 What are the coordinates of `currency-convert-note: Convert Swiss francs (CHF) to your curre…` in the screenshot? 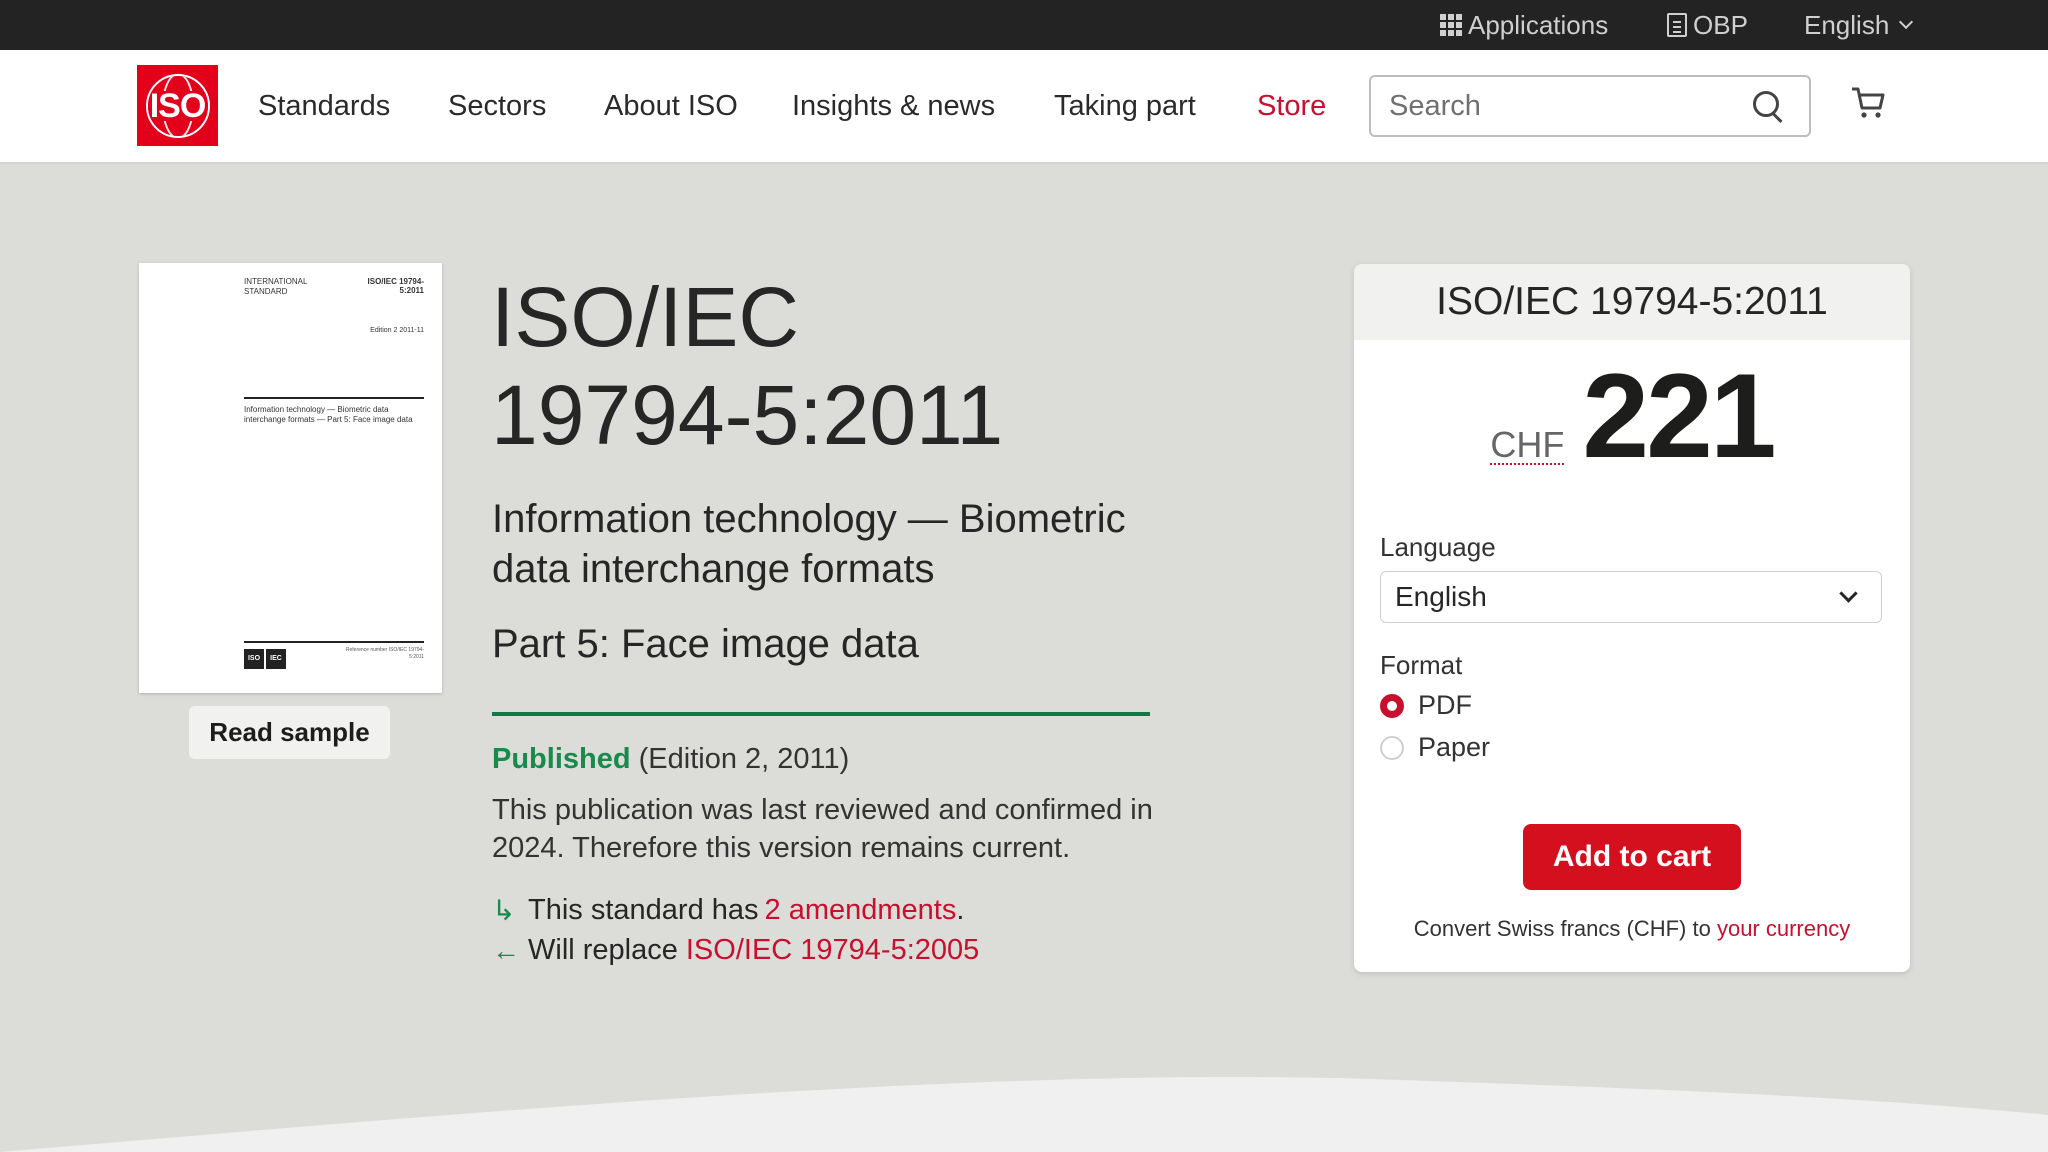 It's located at (1632, 929).